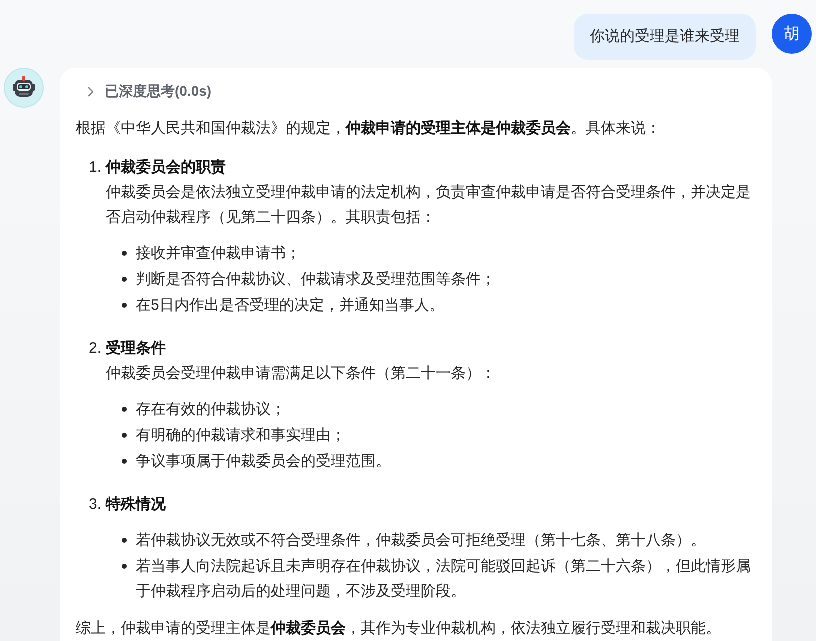 Image resolution: width=816 pixels, height=641 pixels. What do you see at coordinates (428, 205) in the screenshot?
I see `section-description: 仲裁委员会是依法独立受理仲裁申请的法定机构，负责审查仲裁申请是否符合受理条件，并决定是否启动仲裁程序（见第二十四条）。其职责包括：` at bounding box center [428, 205].